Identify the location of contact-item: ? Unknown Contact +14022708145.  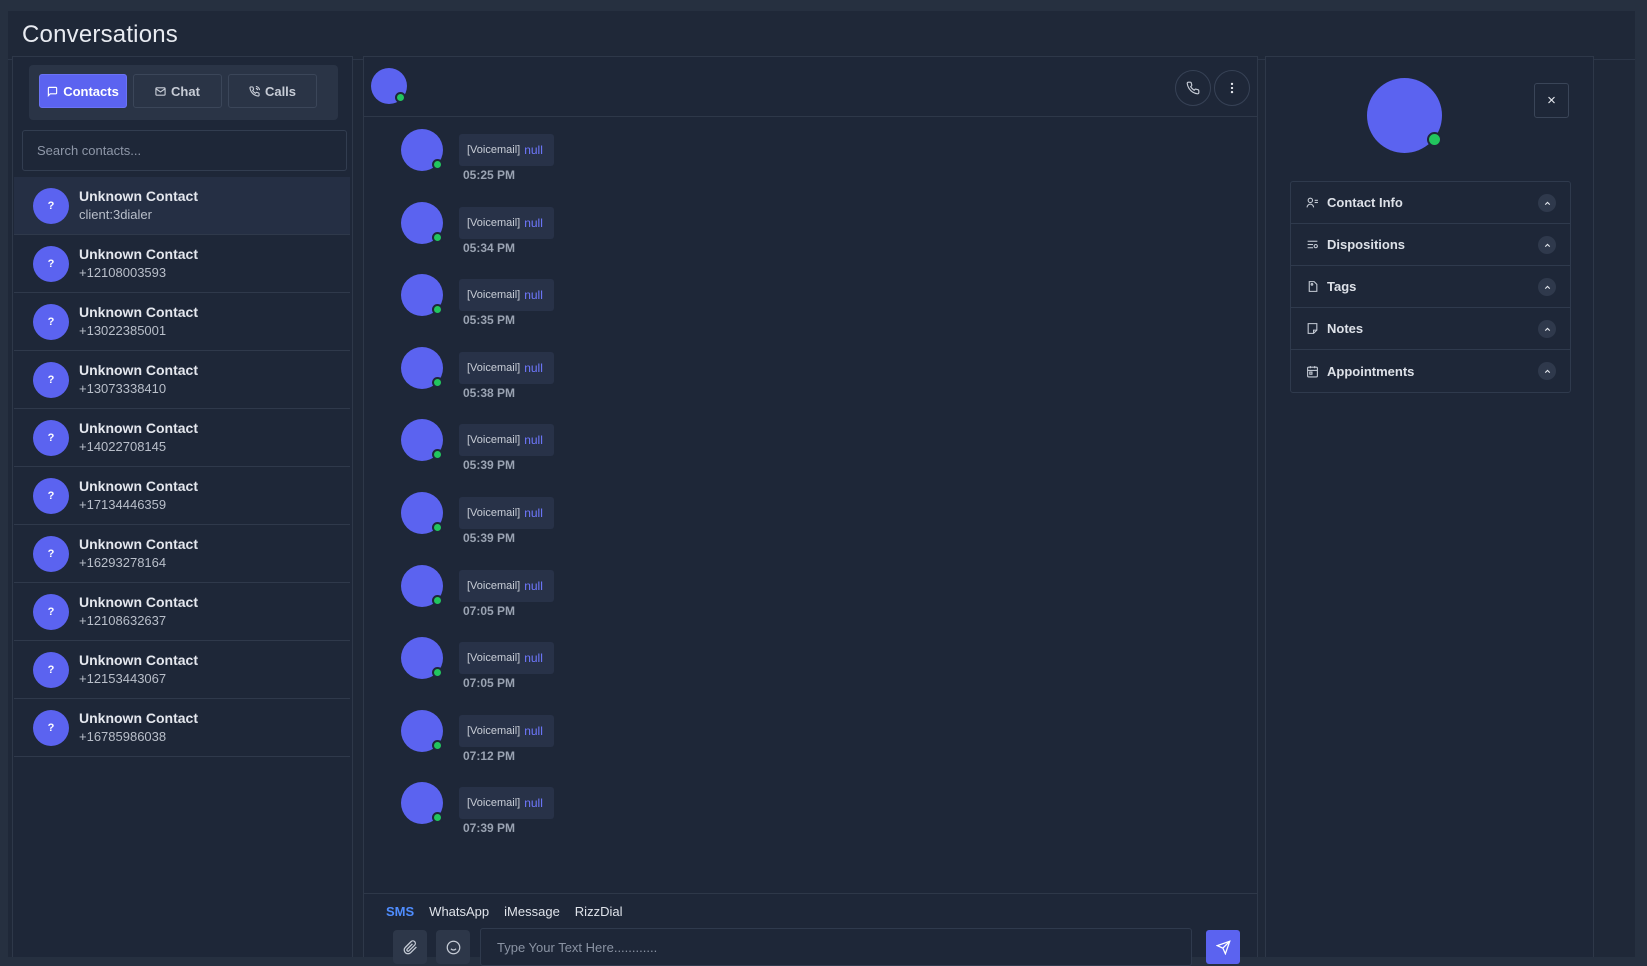
(182, 438).